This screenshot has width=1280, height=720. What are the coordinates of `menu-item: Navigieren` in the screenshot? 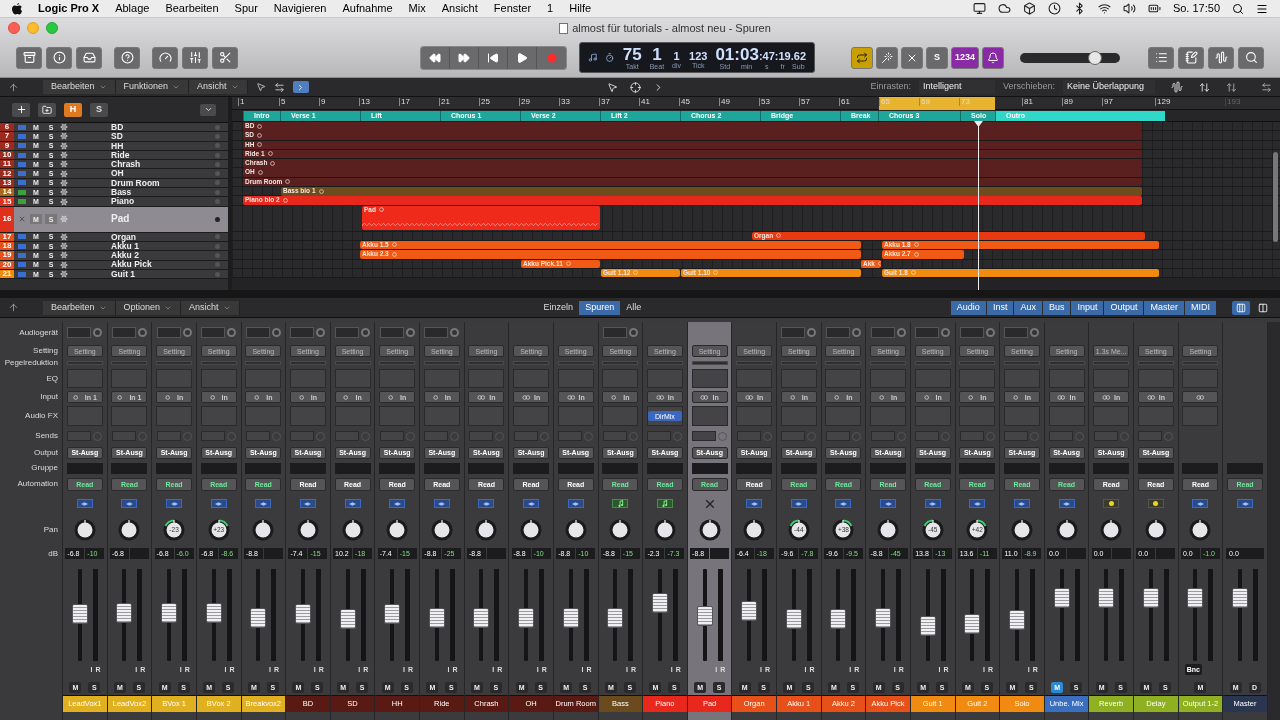 It's located at (300, 8).